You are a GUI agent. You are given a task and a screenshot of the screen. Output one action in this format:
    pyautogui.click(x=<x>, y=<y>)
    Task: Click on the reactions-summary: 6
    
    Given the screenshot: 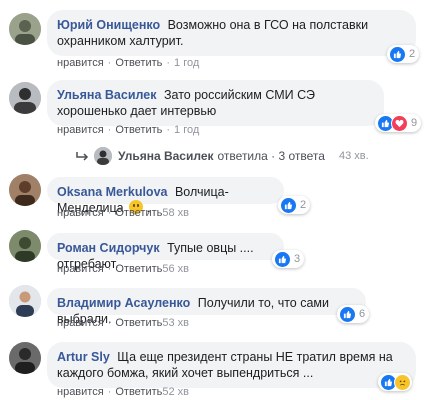 What is the action you would take?
    pyautogui.click(x=353, y=314)
    